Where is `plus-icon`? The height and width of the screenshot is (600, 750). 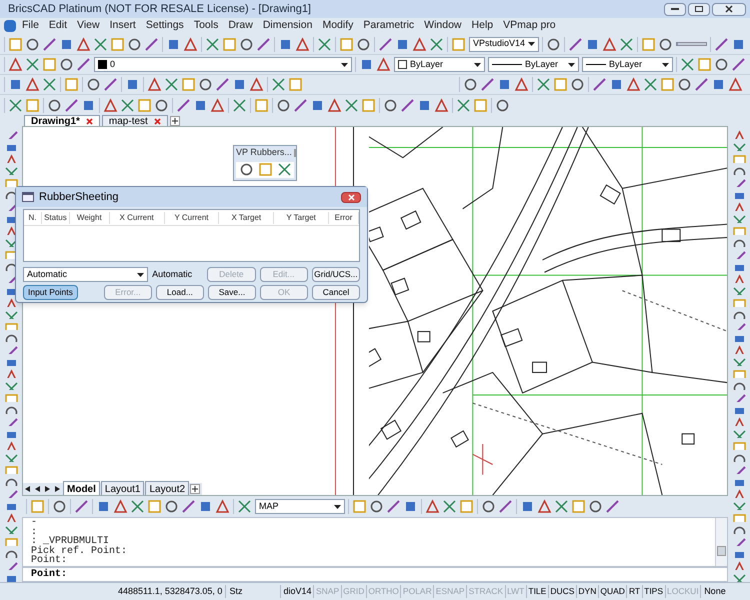 plus-icon is located at coordinates (195, 489).